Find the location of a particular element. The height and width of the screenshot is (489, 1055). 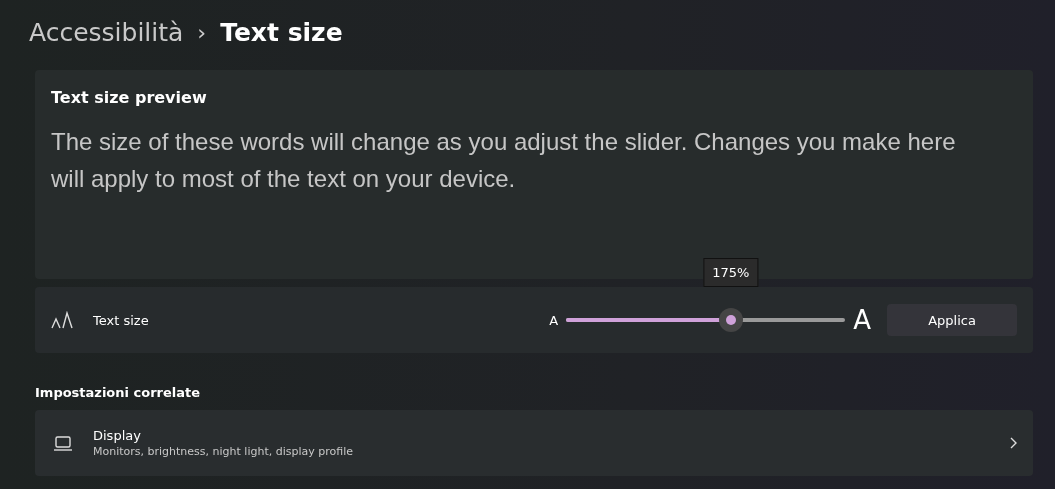

chevron-right-icon is located at coordinates (1013, 443).